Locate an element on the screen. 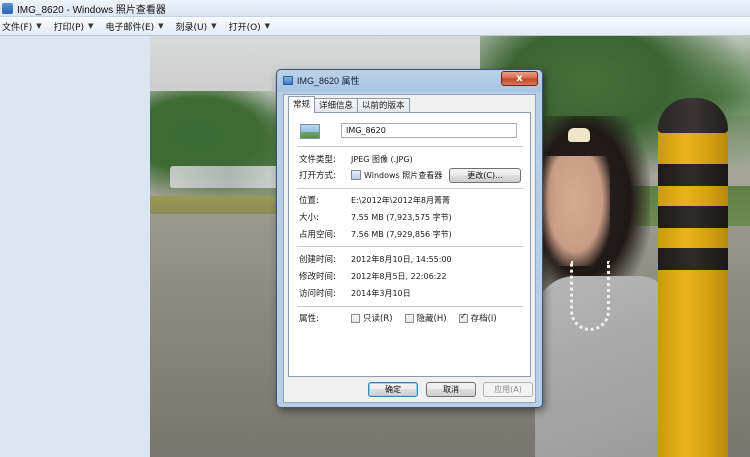 This screenshot has height=457, width=750. location-label: 位置: is located at coordinates (309, 201).